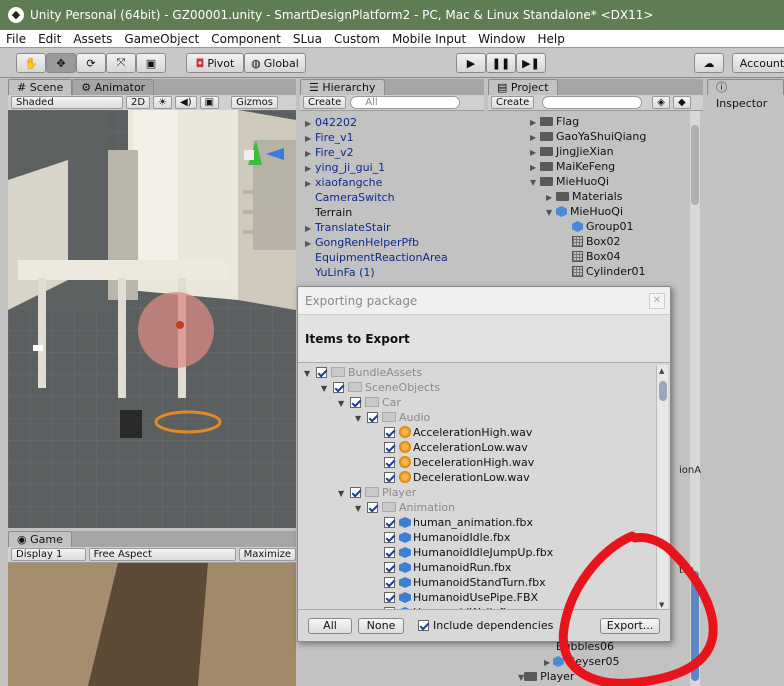 Image resolution: width=784 pixels, height=686 pixels. I want to click on menu-help: Help, so click(551, 39).